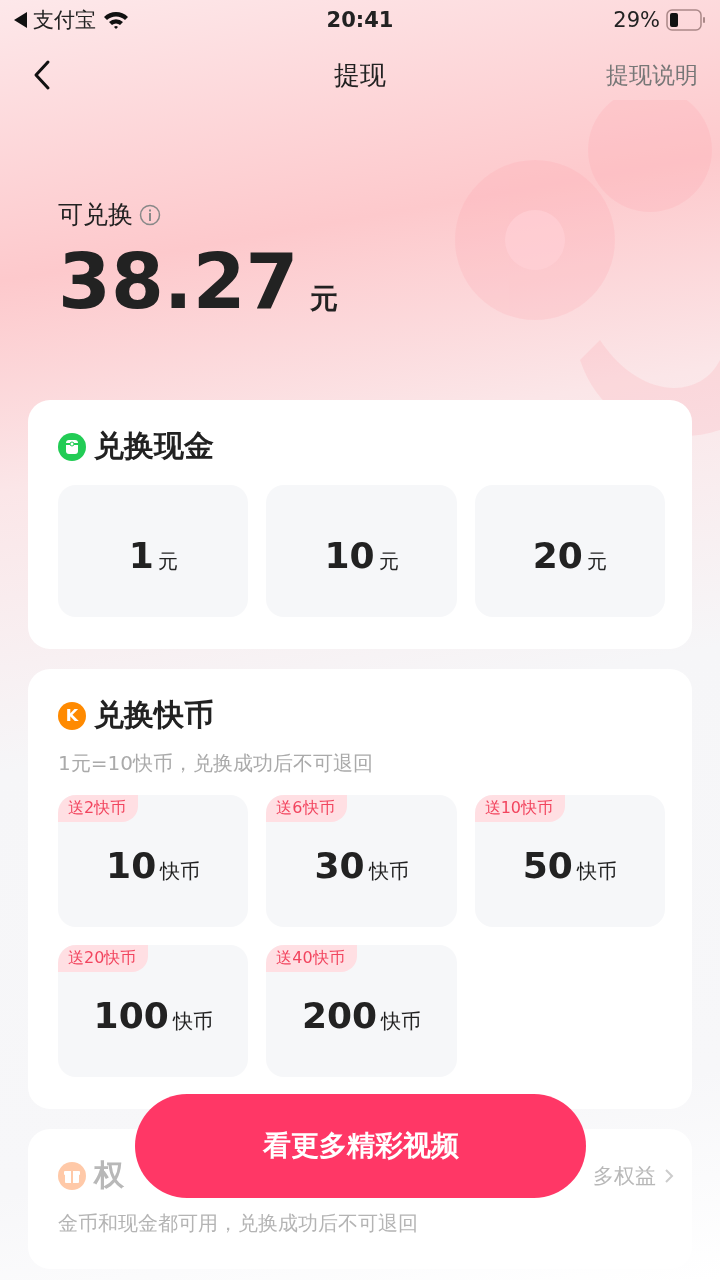 This screenshot has width=720, height=1280. I want to click on balance-unit: 元, so click(324, 299).